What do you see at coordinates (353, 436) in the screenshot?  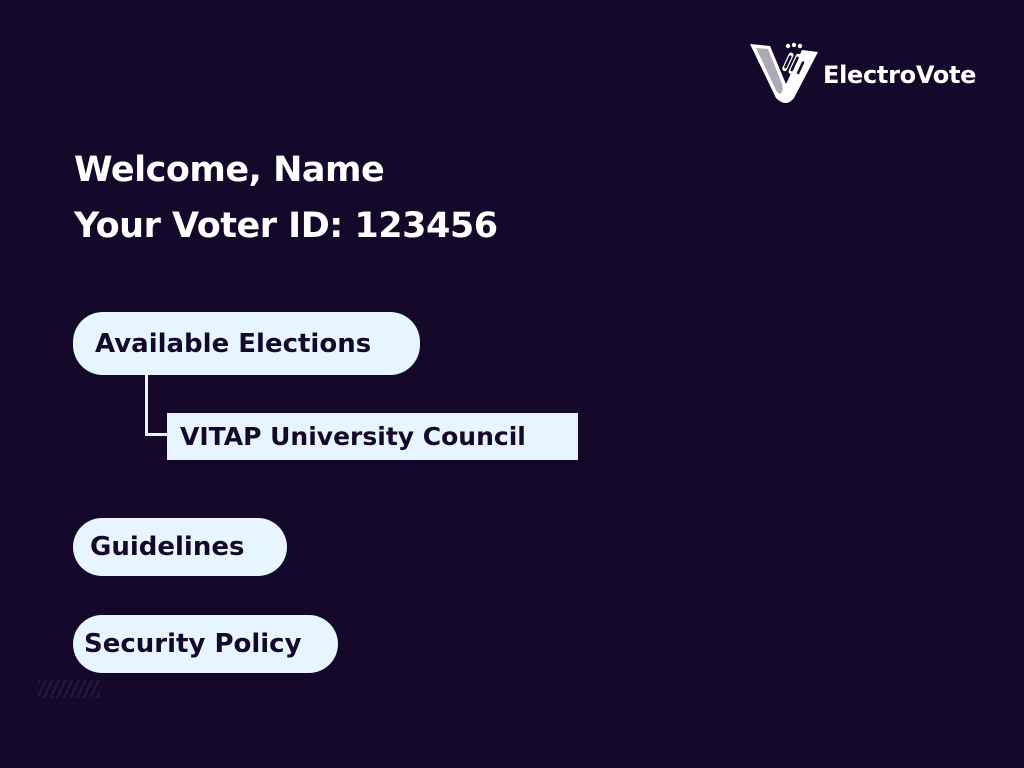 I see `election-item-label: VITAP University Council` at bounding box center [353, 436].